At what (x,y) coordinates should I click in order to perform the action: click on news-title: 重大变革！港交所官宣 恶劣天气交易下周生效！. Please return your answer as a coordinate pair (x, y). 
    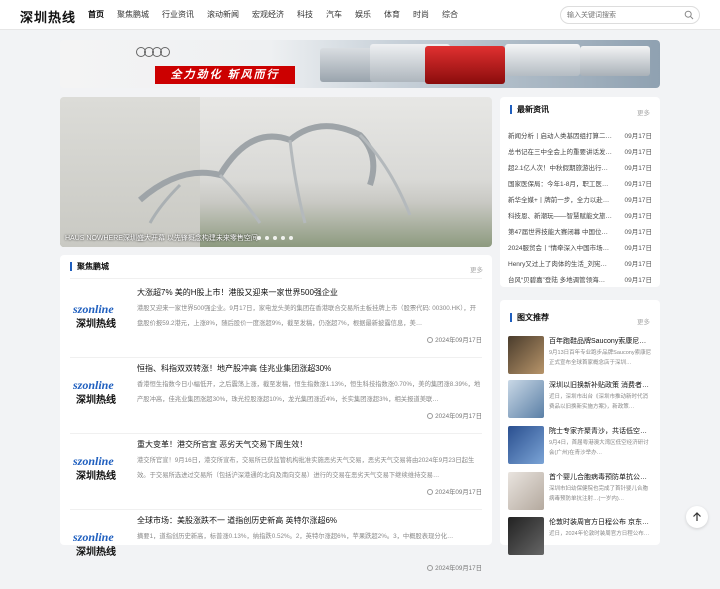
    Looking at the image, I should click on (222, 444).